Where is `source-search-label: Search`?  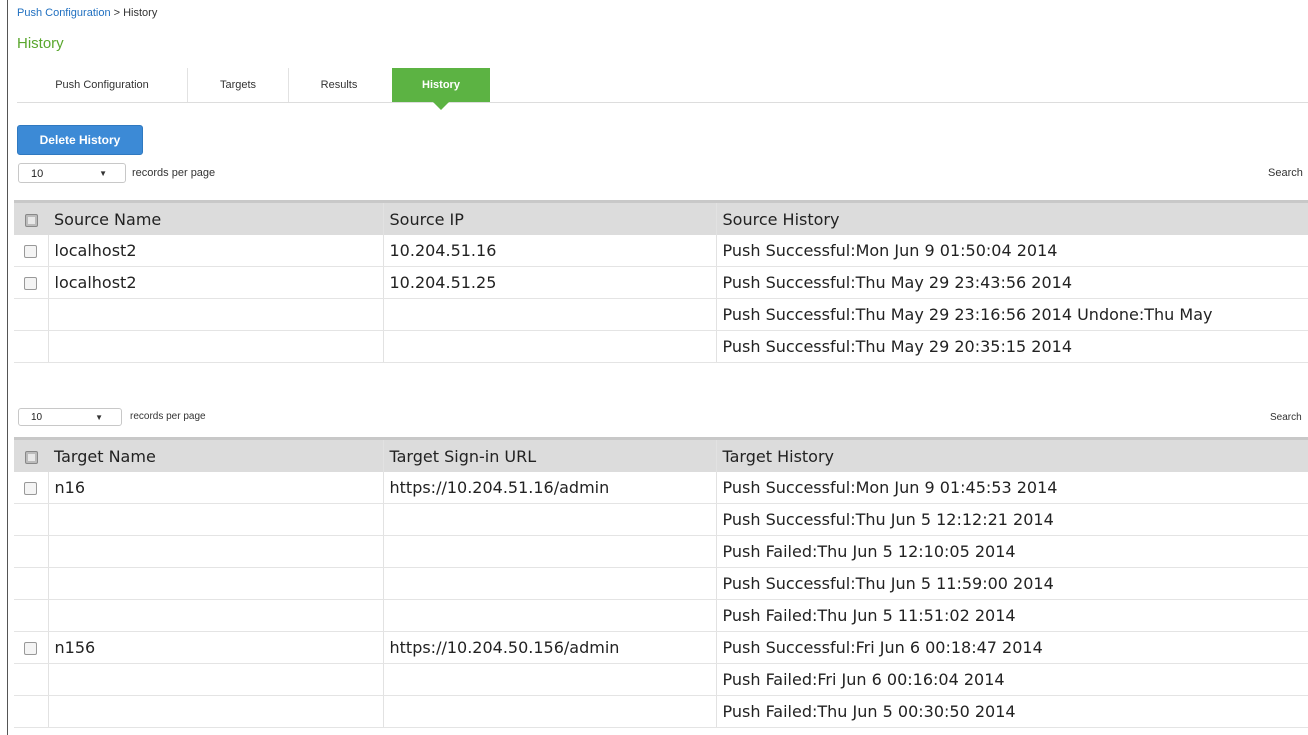 source-search-label: Search is located at coordinates (1285, 173).